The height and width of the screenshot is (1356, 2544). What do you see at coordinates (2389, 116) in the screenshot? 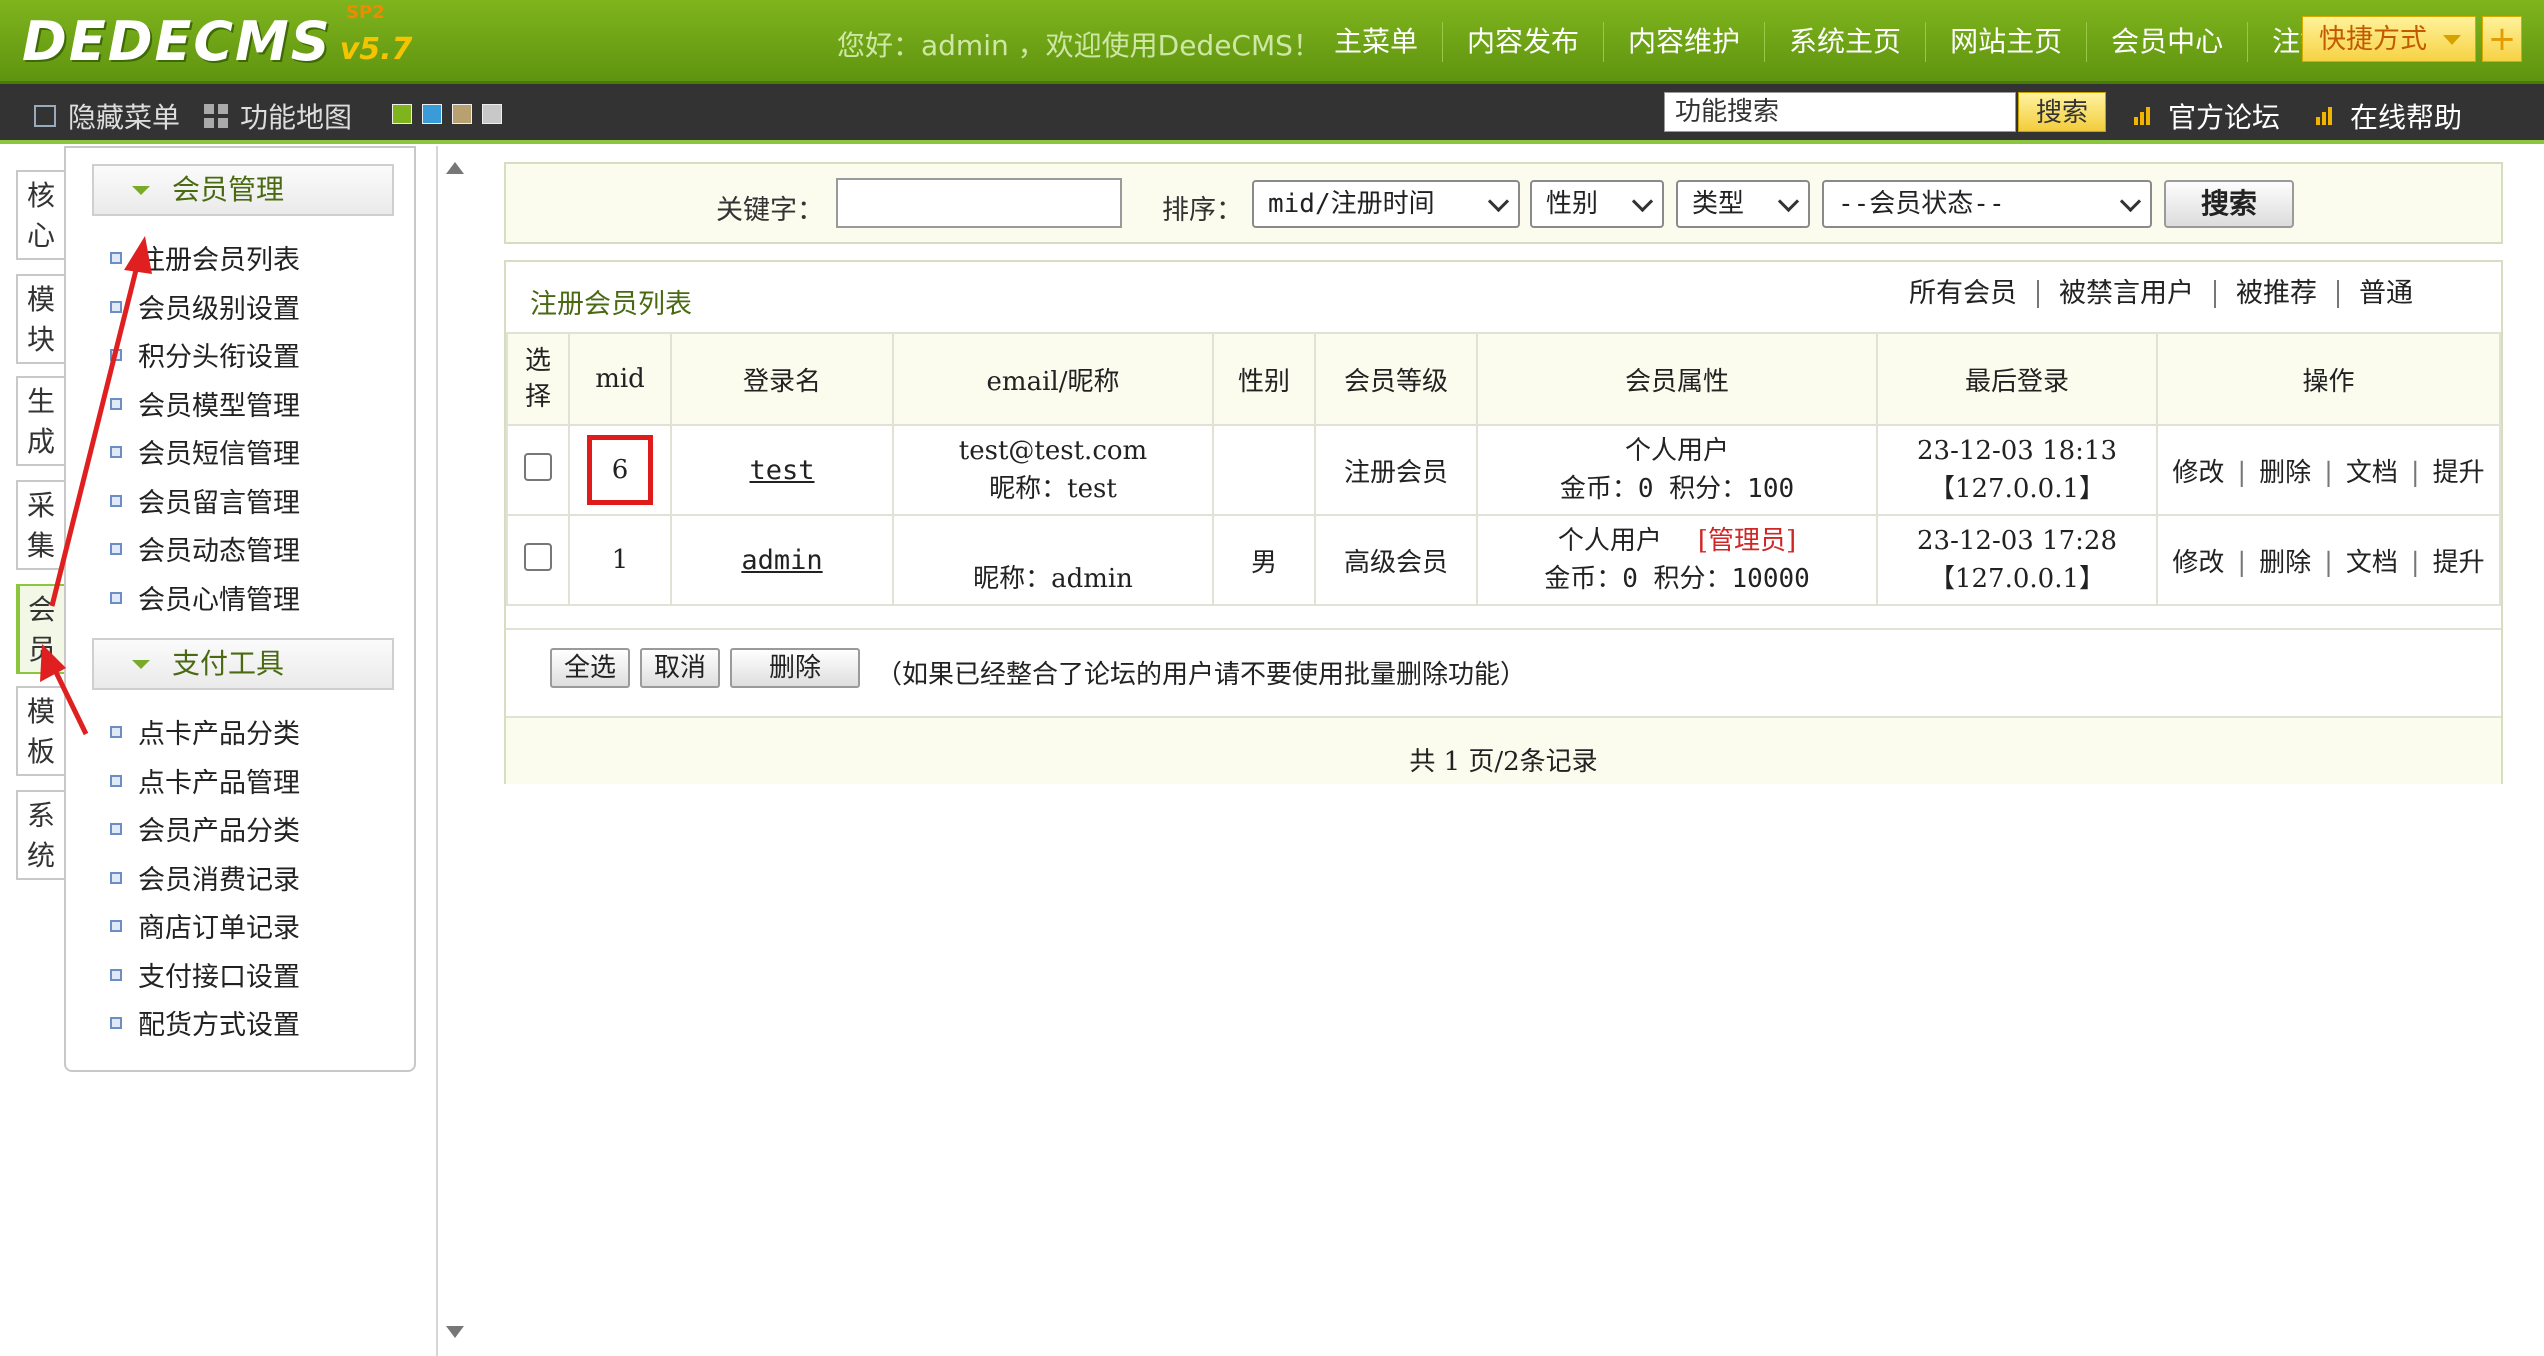
I see `online-help-link: 在线帮助` at bounding box center [2389, 116].